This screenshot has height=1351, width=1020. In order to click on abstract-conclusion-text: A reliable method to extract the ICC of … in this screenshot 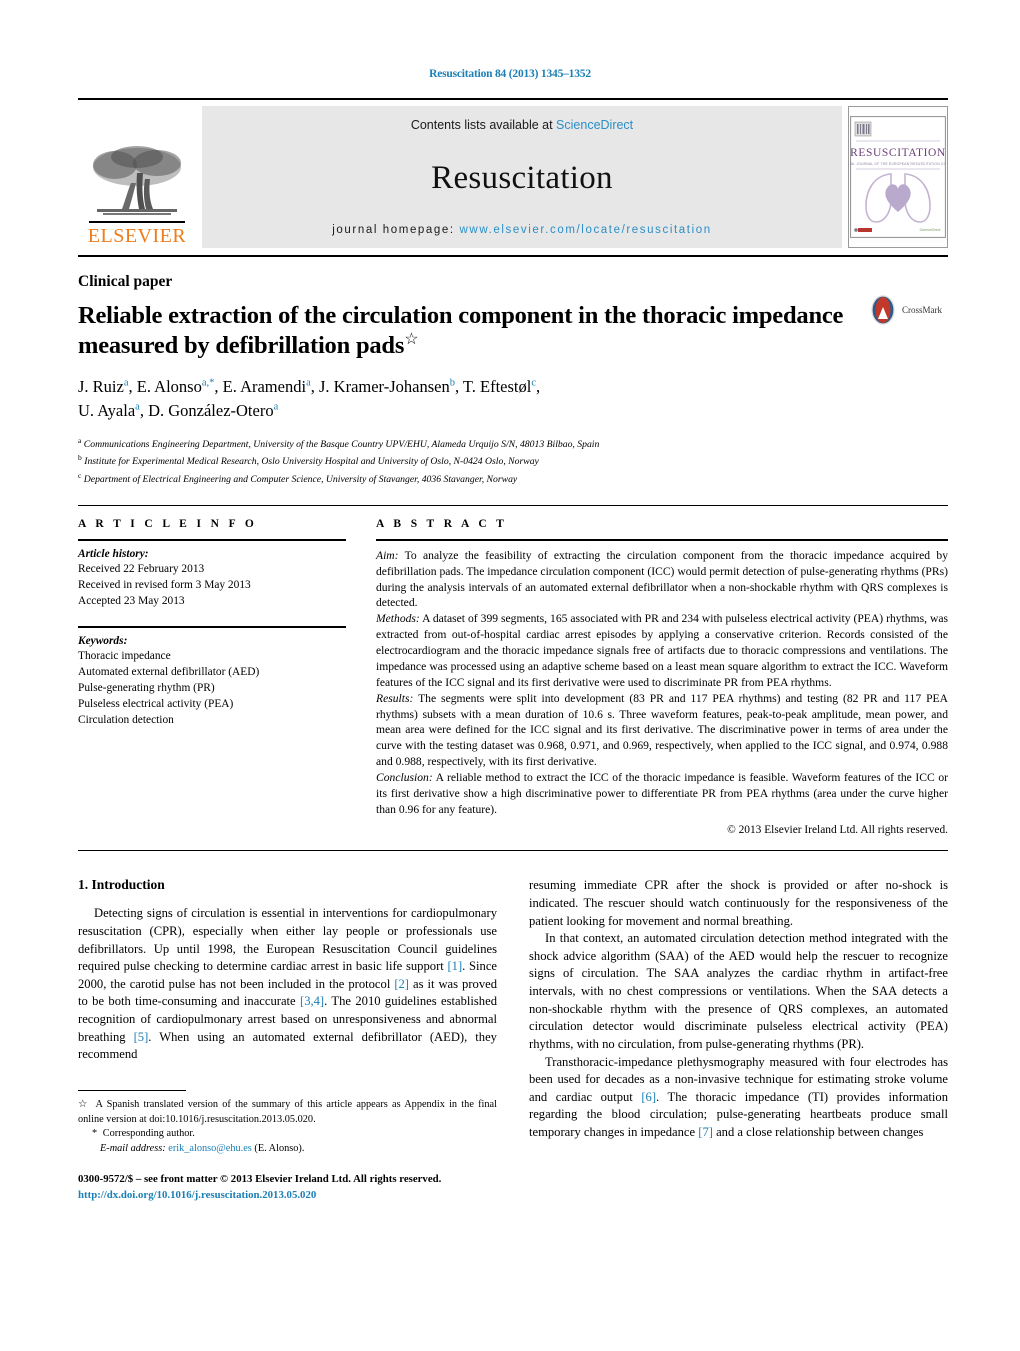, I will do `click(662, 793)`.